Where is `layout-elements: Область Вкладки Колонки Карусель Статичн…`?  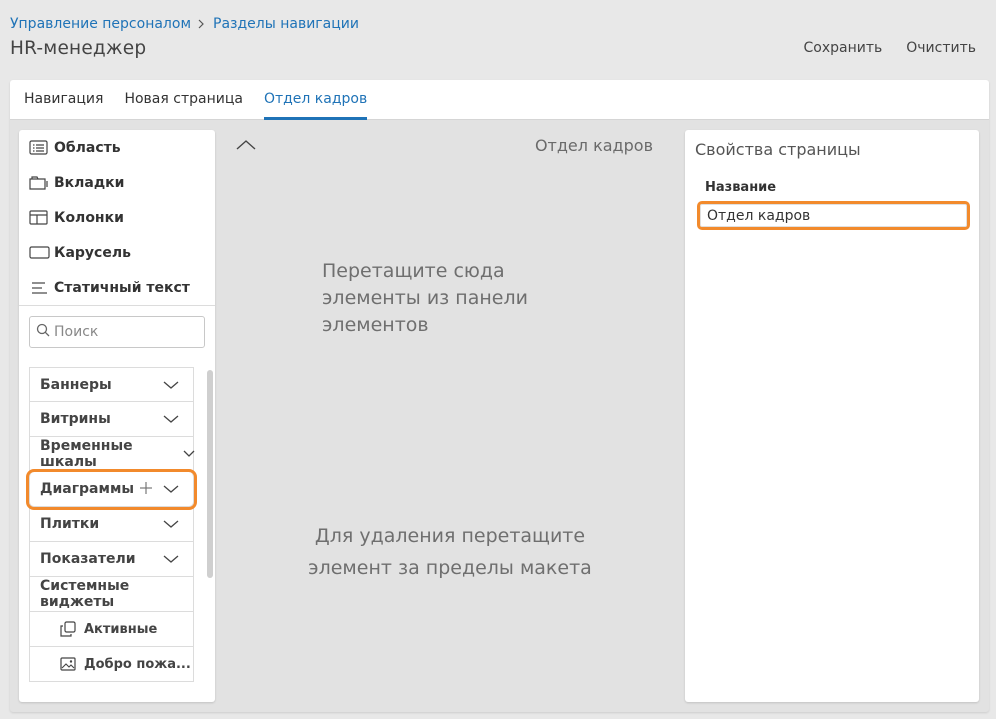 layout-elements: Область Вкладки Колонки Карусель Статичн… is located at coordinates (117, 217).